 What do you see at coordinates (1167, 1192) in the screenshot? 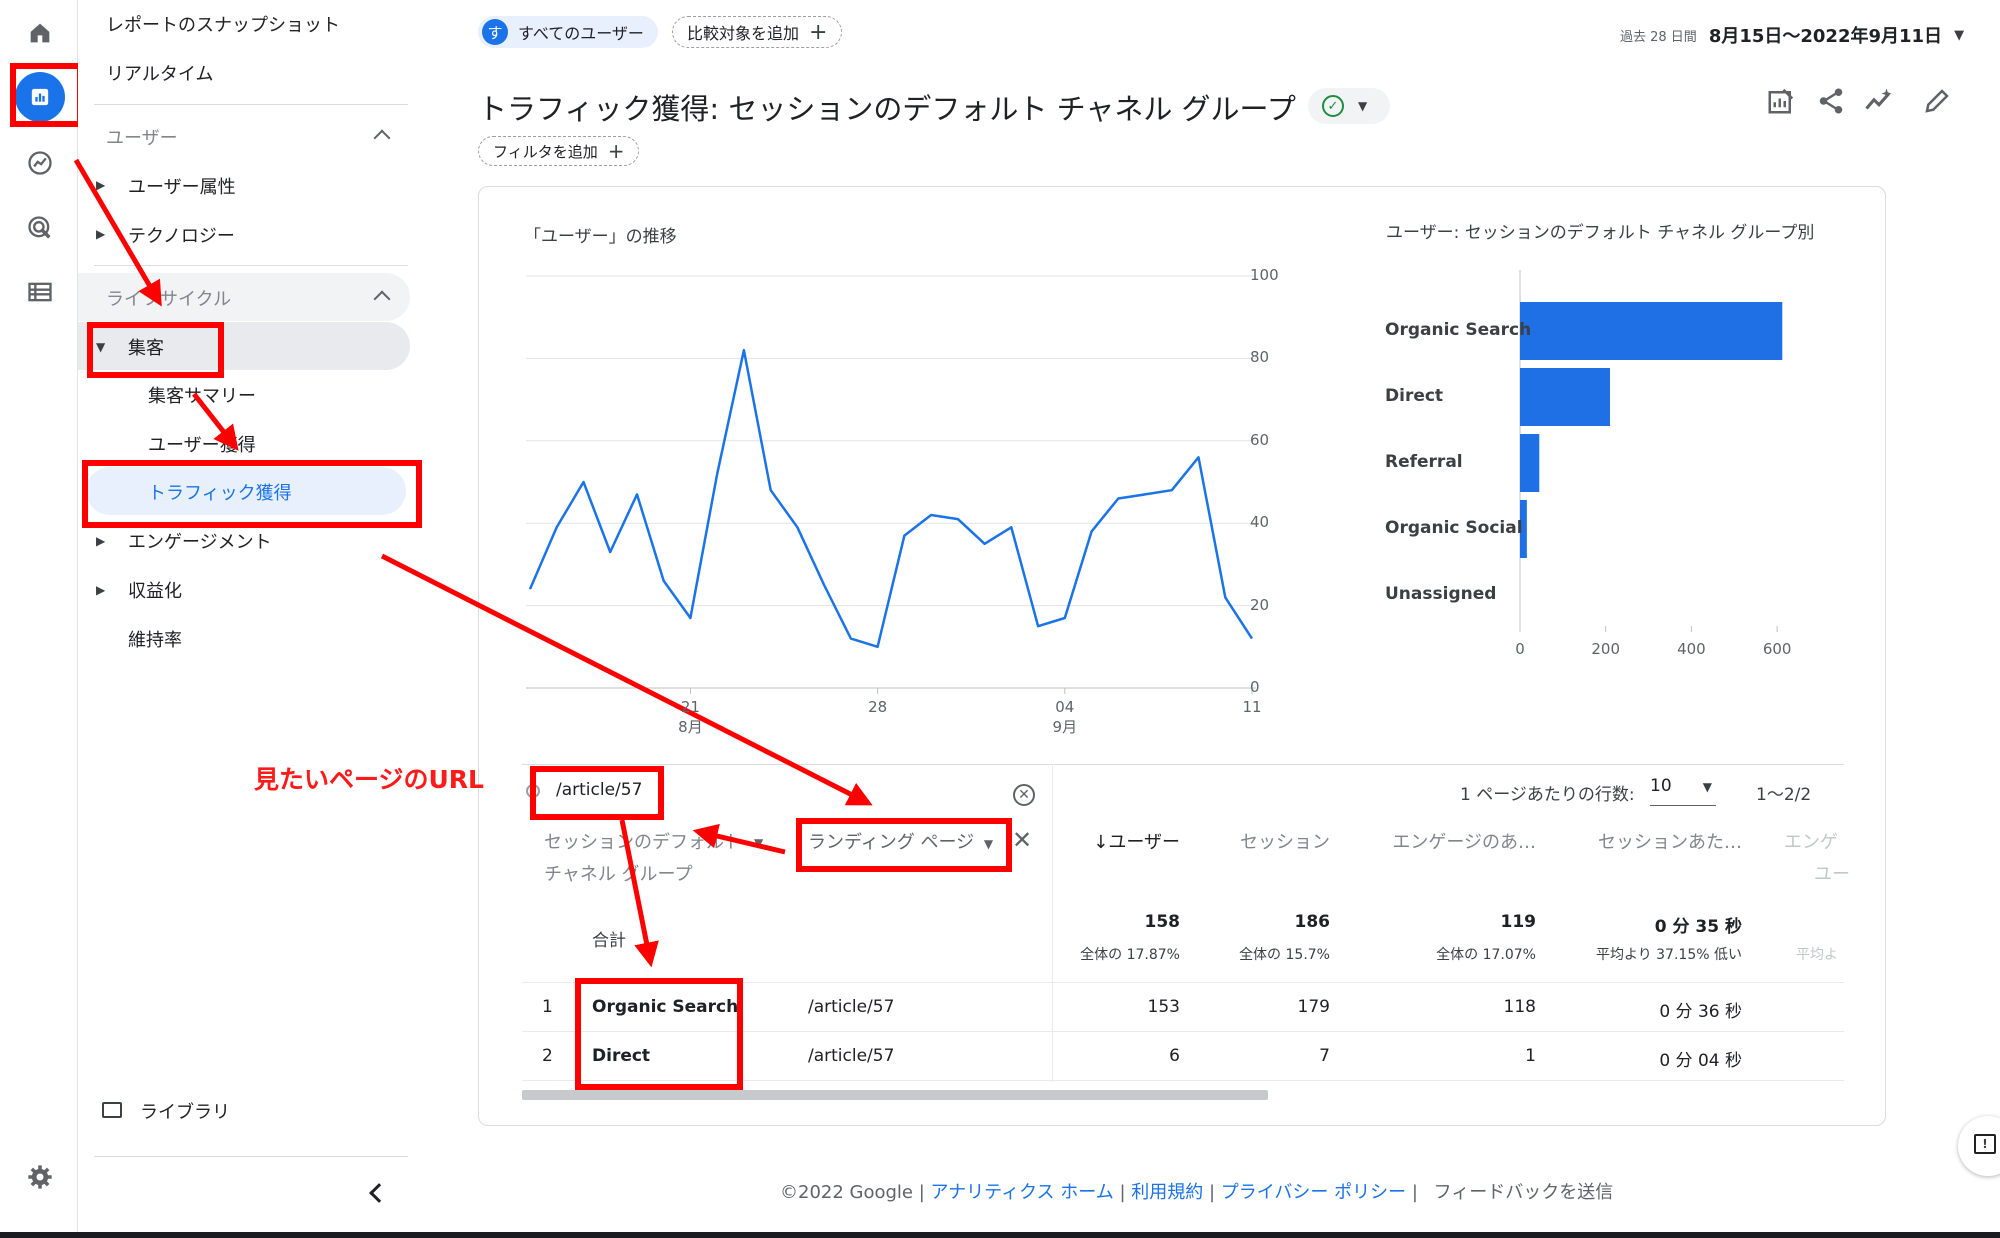
I see `footer-link-terms: 利用規約` at bounding box center [1167, 1192].